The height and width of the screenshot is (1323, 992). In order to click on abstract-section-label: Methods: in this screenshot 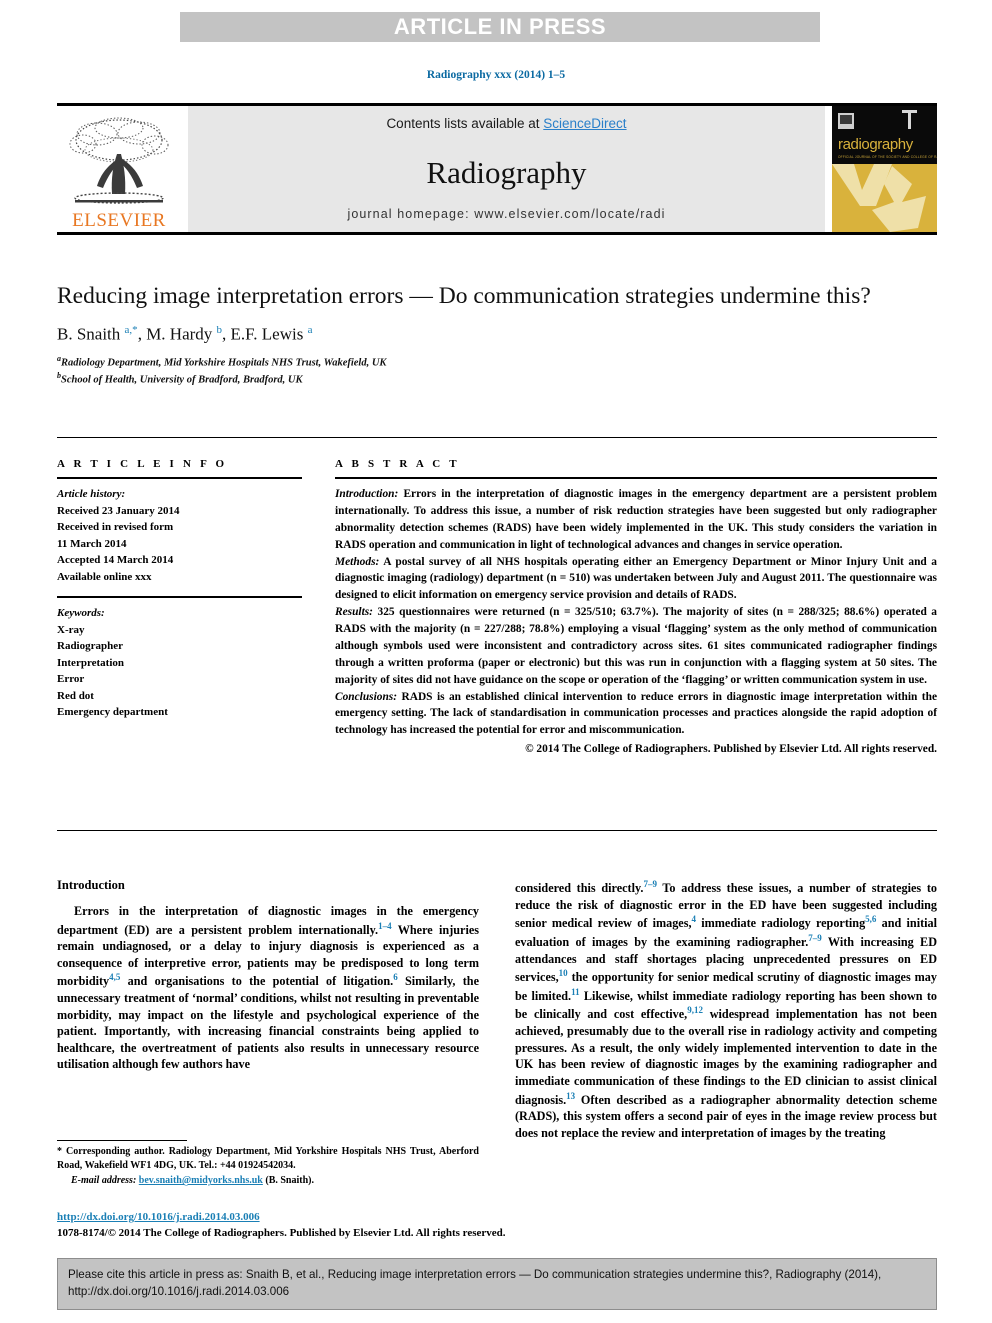, I will do `click(357, 561)`.